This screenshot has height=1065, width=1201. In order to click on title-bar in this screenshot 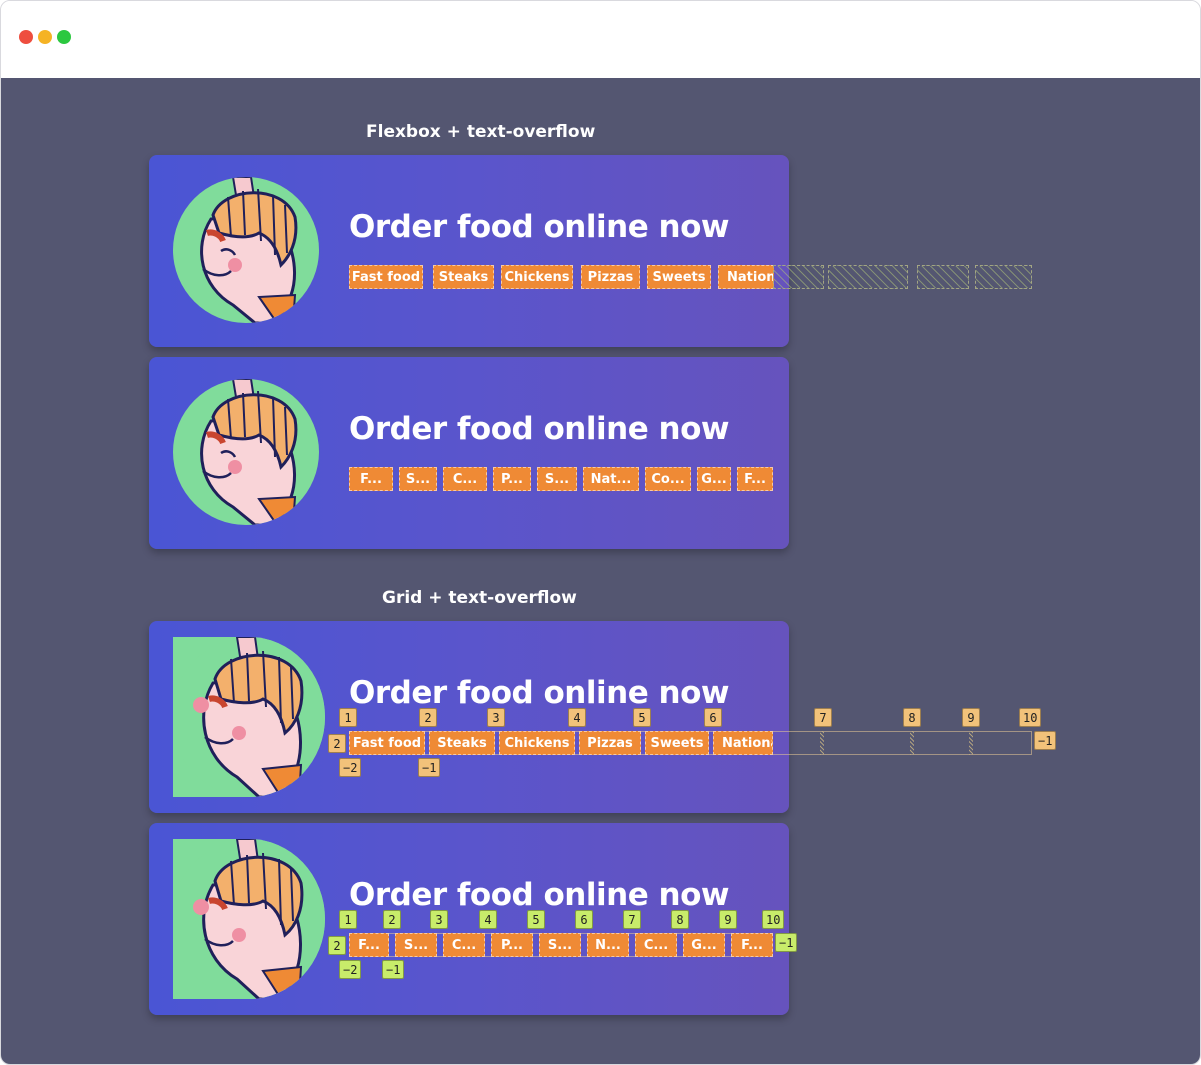, I will do `click(600, 39)`.